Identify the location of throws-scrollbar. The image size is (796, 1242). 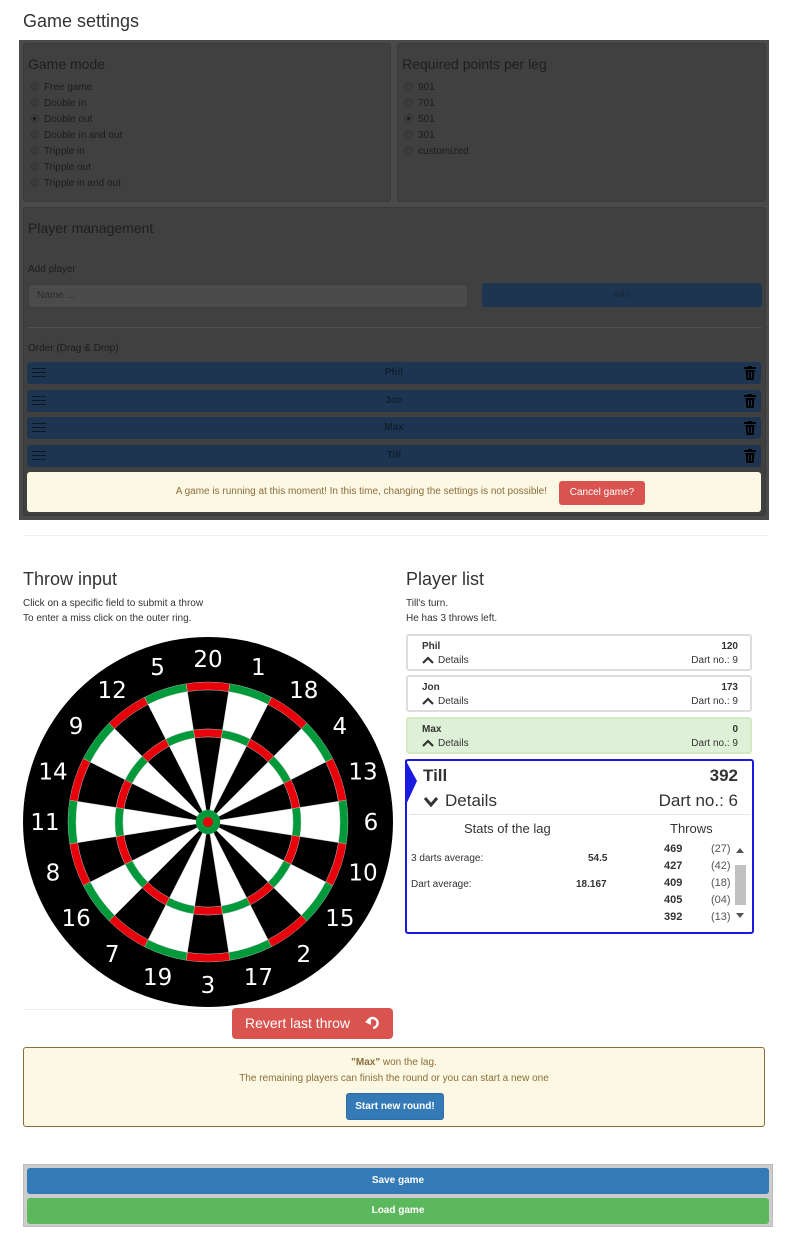
(740, 886).